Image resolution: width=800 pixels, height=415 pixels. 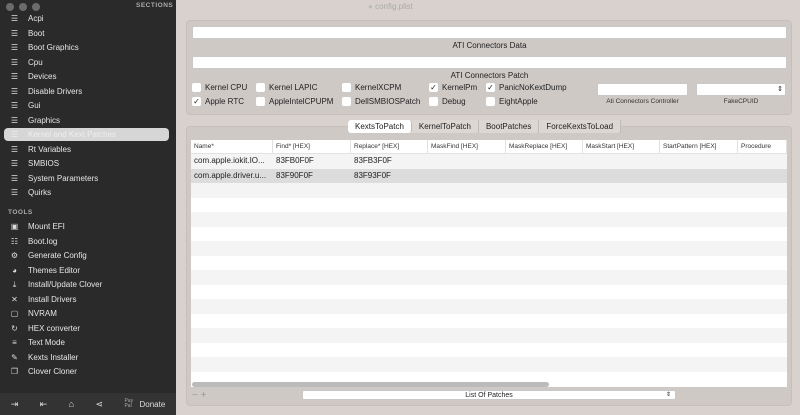 What do you see at coordinates (86, 226) in the screenshot?
I see `tool-mount-efi: ▣ Mount EFI` at bounding box center [86, 226].